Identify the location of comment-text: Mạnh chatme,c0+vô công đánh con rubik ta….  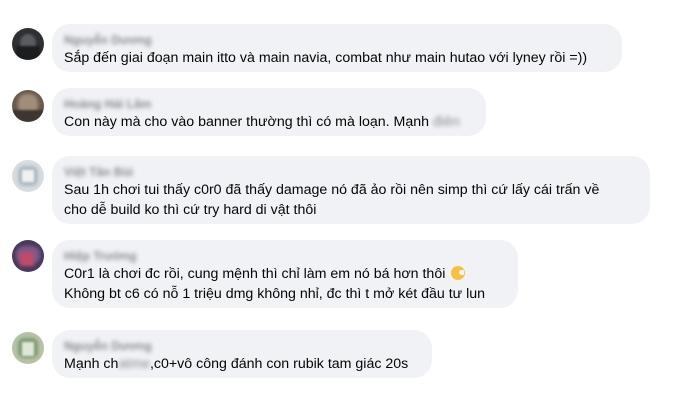
(242, 364).